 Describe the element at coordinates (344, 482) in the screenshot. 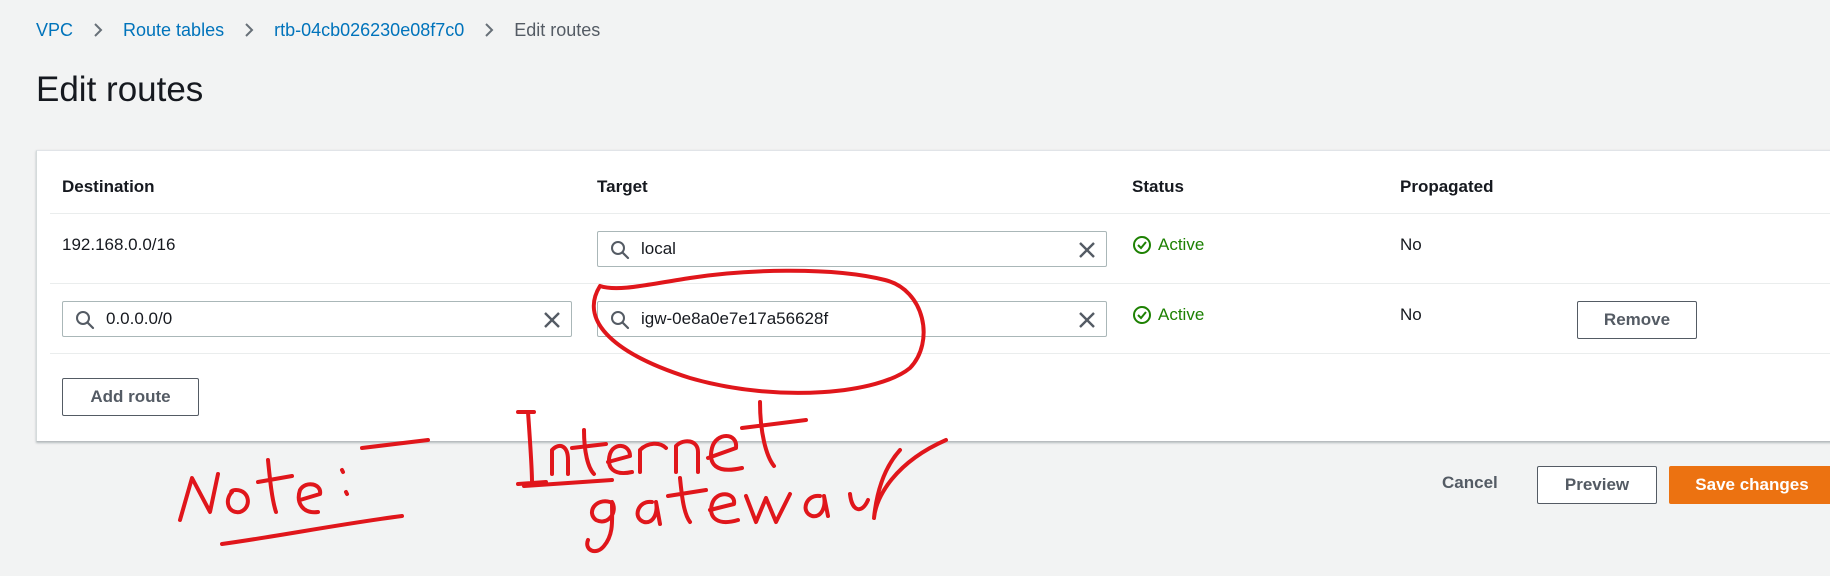

I see `annotation-note-colon` at that location.